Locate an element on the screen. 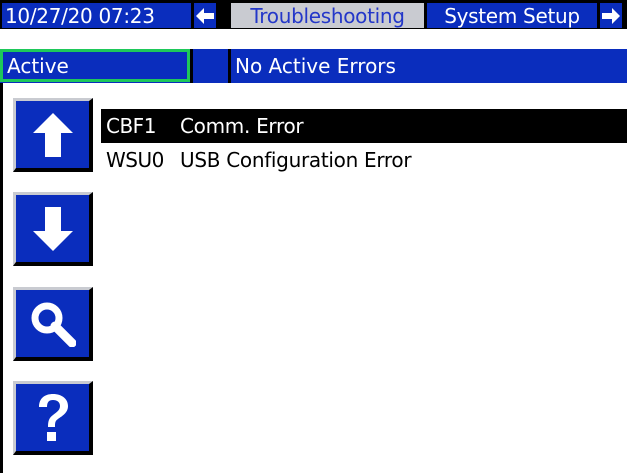 The image size is (627, 473). system-state-indicator: Active is located at coordinates (95, 65).